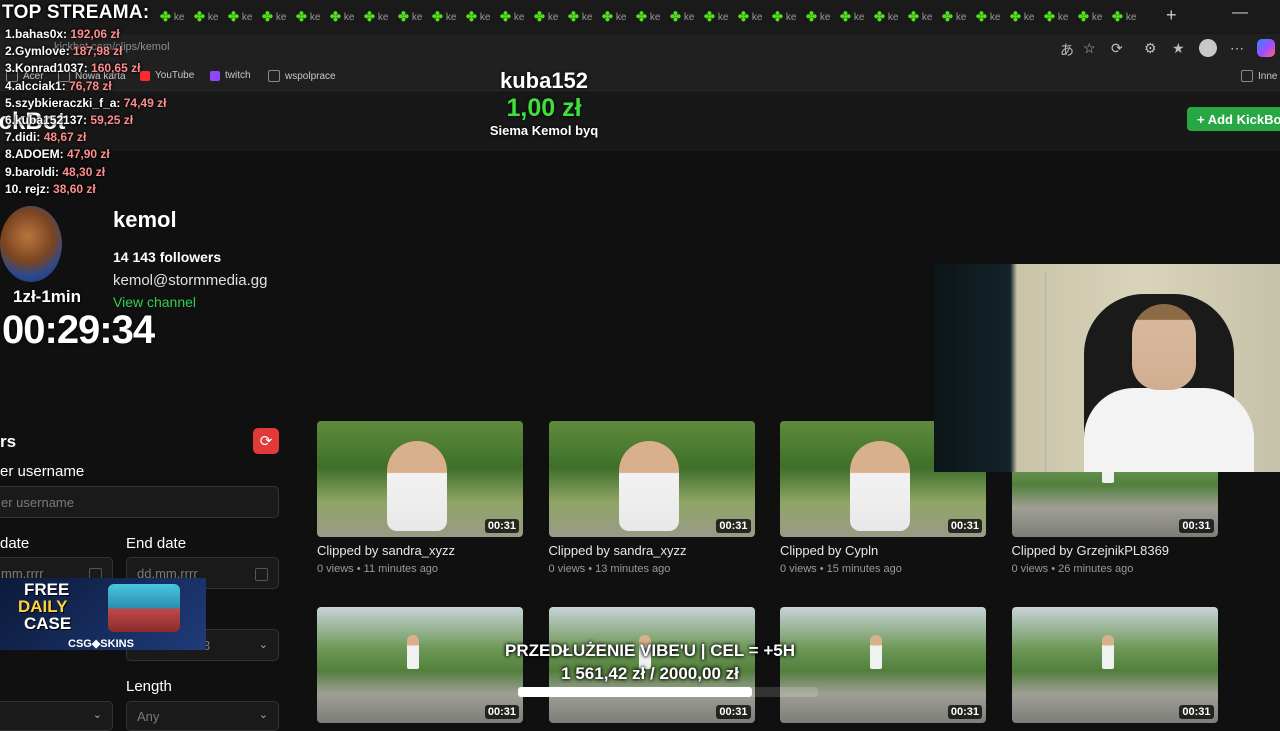 This screenshot has width=1280, height=731. I want to click on username-input: er username, so click(139, 502).